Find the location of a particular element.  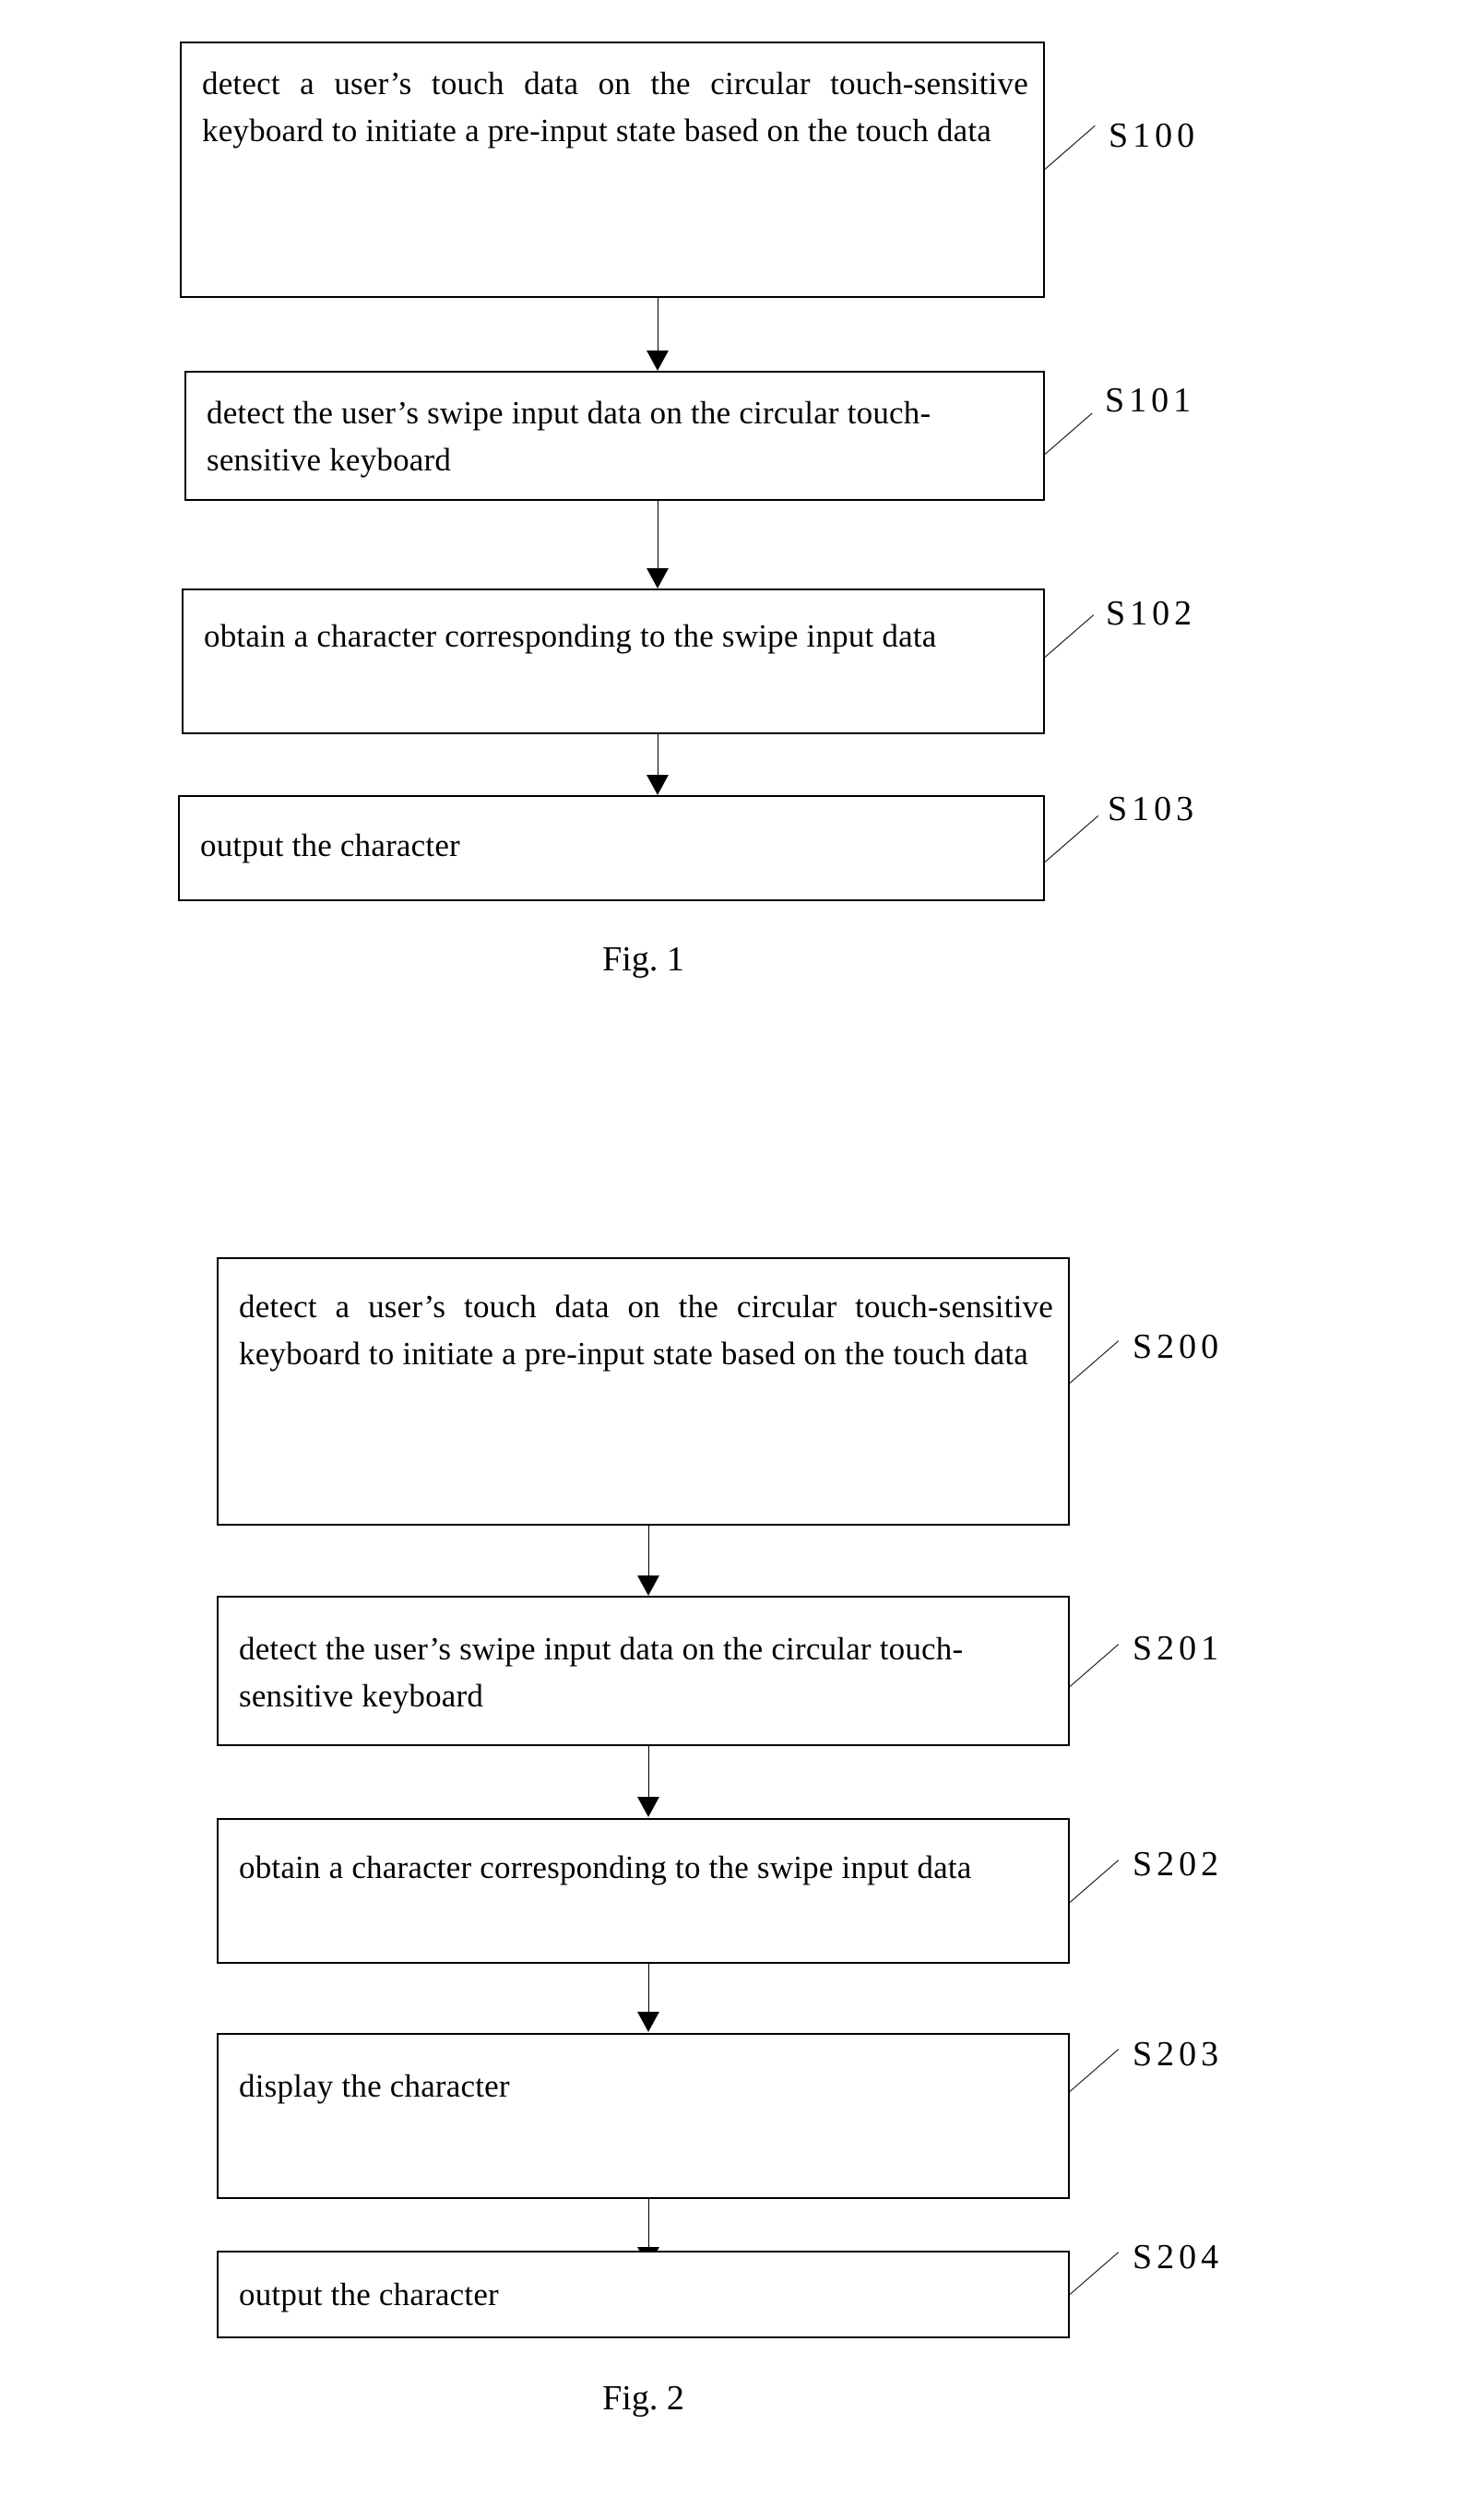

leader-line-s204 is located at coordinates (1094, 2273).